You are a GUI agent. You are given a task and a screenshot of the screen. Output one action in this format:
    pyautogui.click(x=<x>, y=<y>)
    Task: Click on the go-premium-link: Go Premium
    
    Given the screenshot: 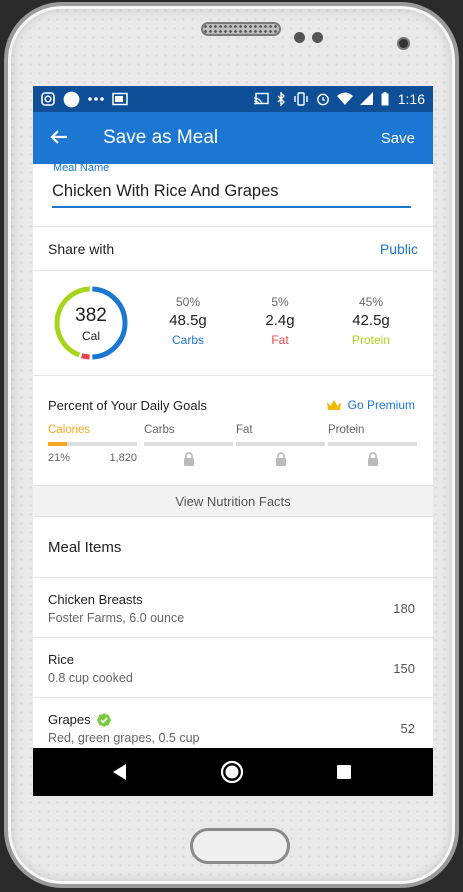 What is the action you would take?
    pyautogui.click(x=370, y=405)
    